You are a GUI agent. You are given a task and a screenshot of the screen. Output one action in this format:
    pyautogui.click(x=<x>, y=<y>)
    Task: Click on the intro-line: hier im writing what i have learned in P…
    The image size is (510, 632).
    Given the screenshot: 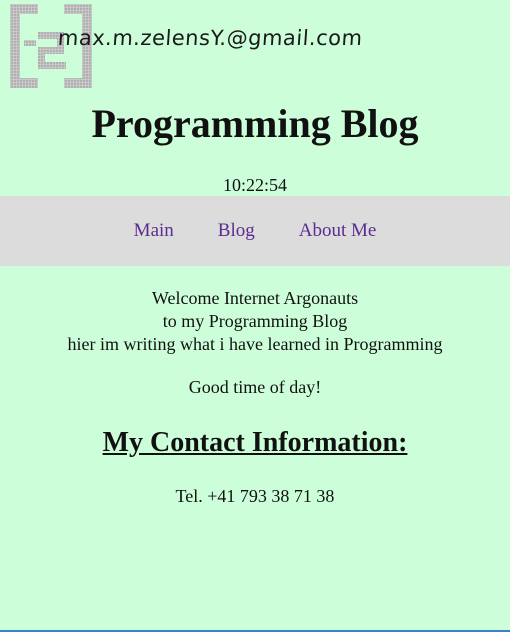 What is the action you would take?
    pyautogui.click(x=255, y=344)
    